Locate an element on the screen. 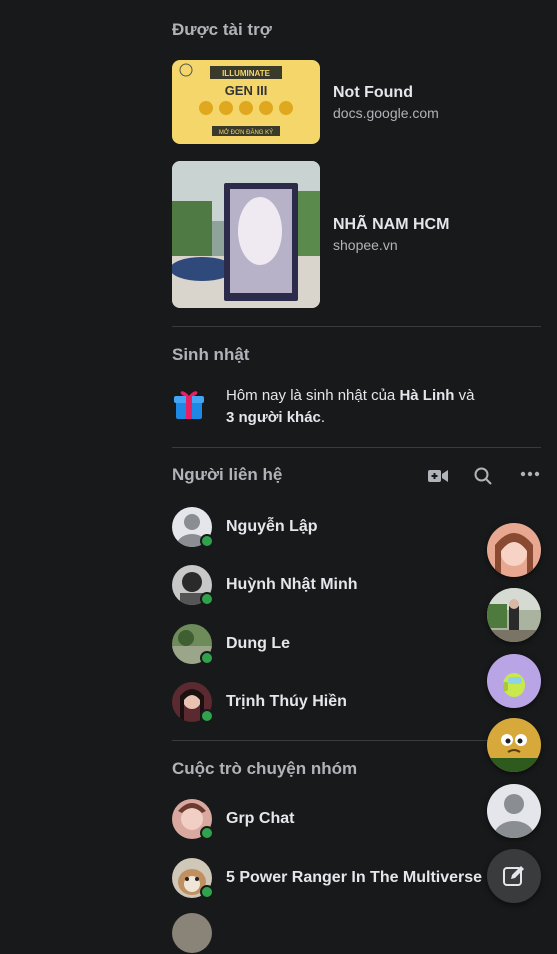 The width and height of the screenshot is (557, 954). ad-thumb-brand: ILLUMINATE is located at coordinates (246, 73).